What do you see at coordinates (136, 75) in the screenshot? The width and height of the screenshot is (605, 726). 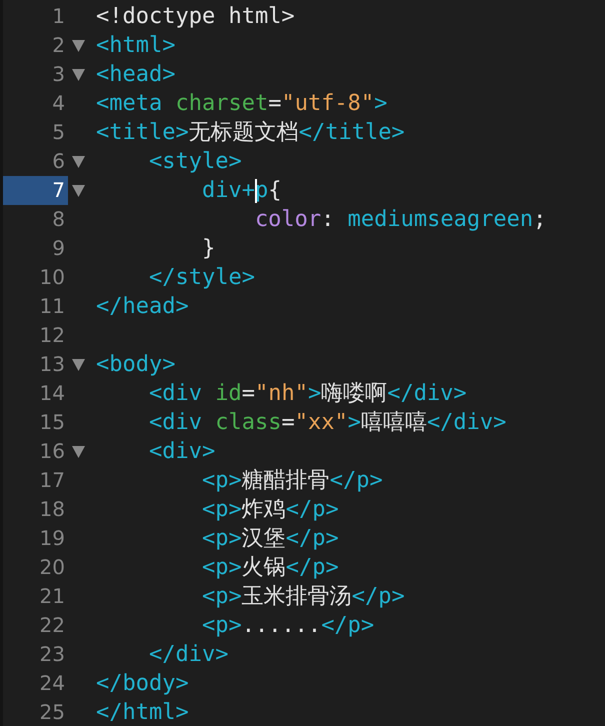 I see `code-line: <head>` at bounding box center [136, 75].